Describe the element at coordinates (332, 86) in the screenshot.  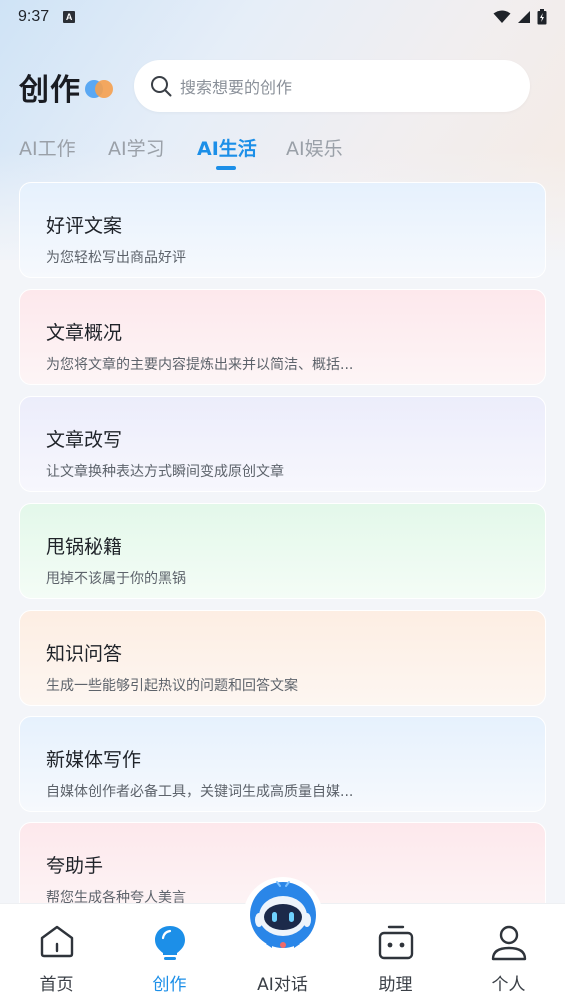
I see `search-input: 搜索想要的创作` at that location.